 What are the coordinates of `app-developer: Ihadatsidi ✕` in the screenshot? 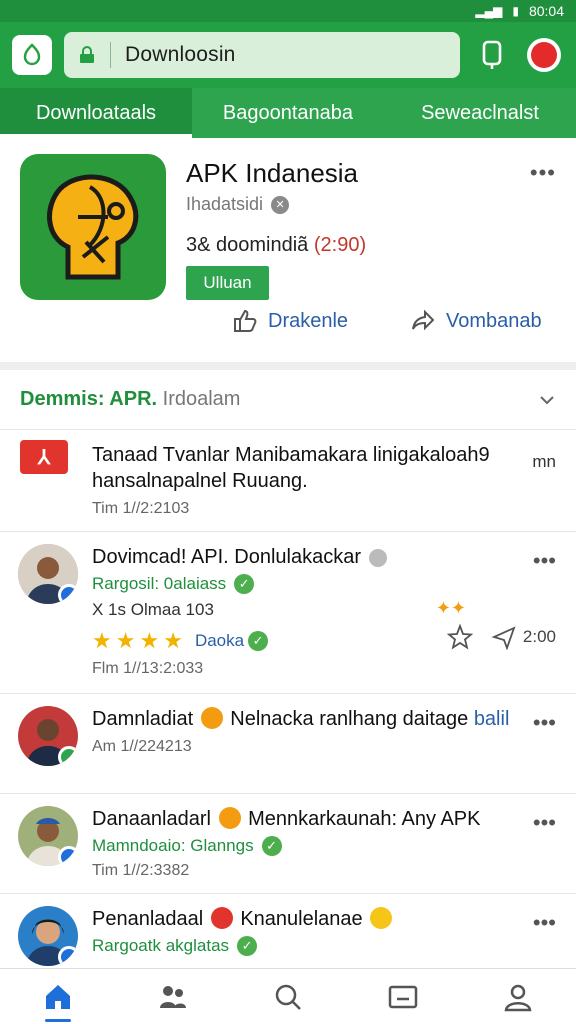 It's located at (238, 204).